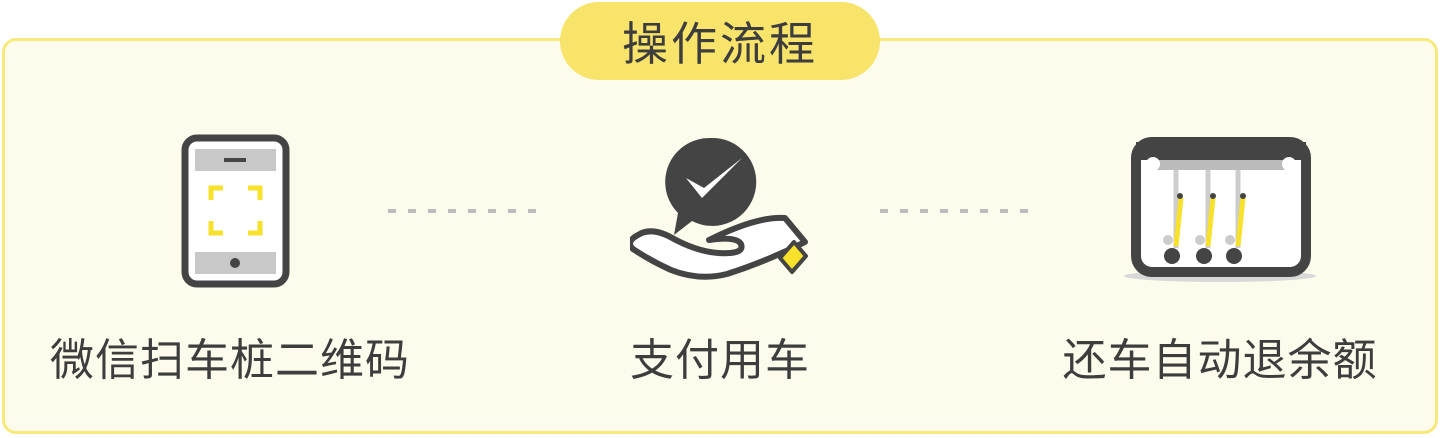  Describe the element at coordinates (1220, 209) in the screenshot. I see `bike-dock-icon` at that location.